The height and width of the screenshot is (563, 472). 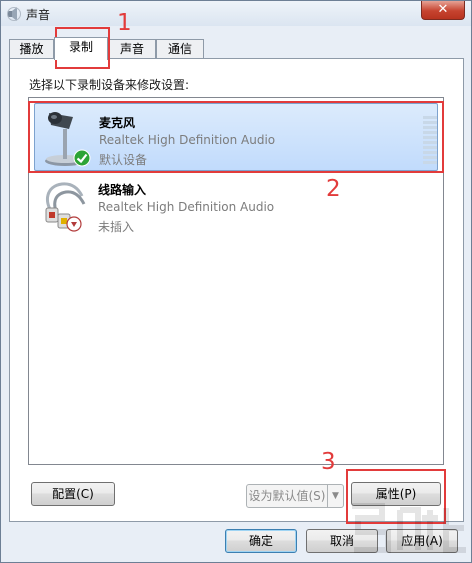 What do you see at coordinates (116, 227) in the screenshot?
I see `device-status: 未插入` at bounding box center [116, 227].